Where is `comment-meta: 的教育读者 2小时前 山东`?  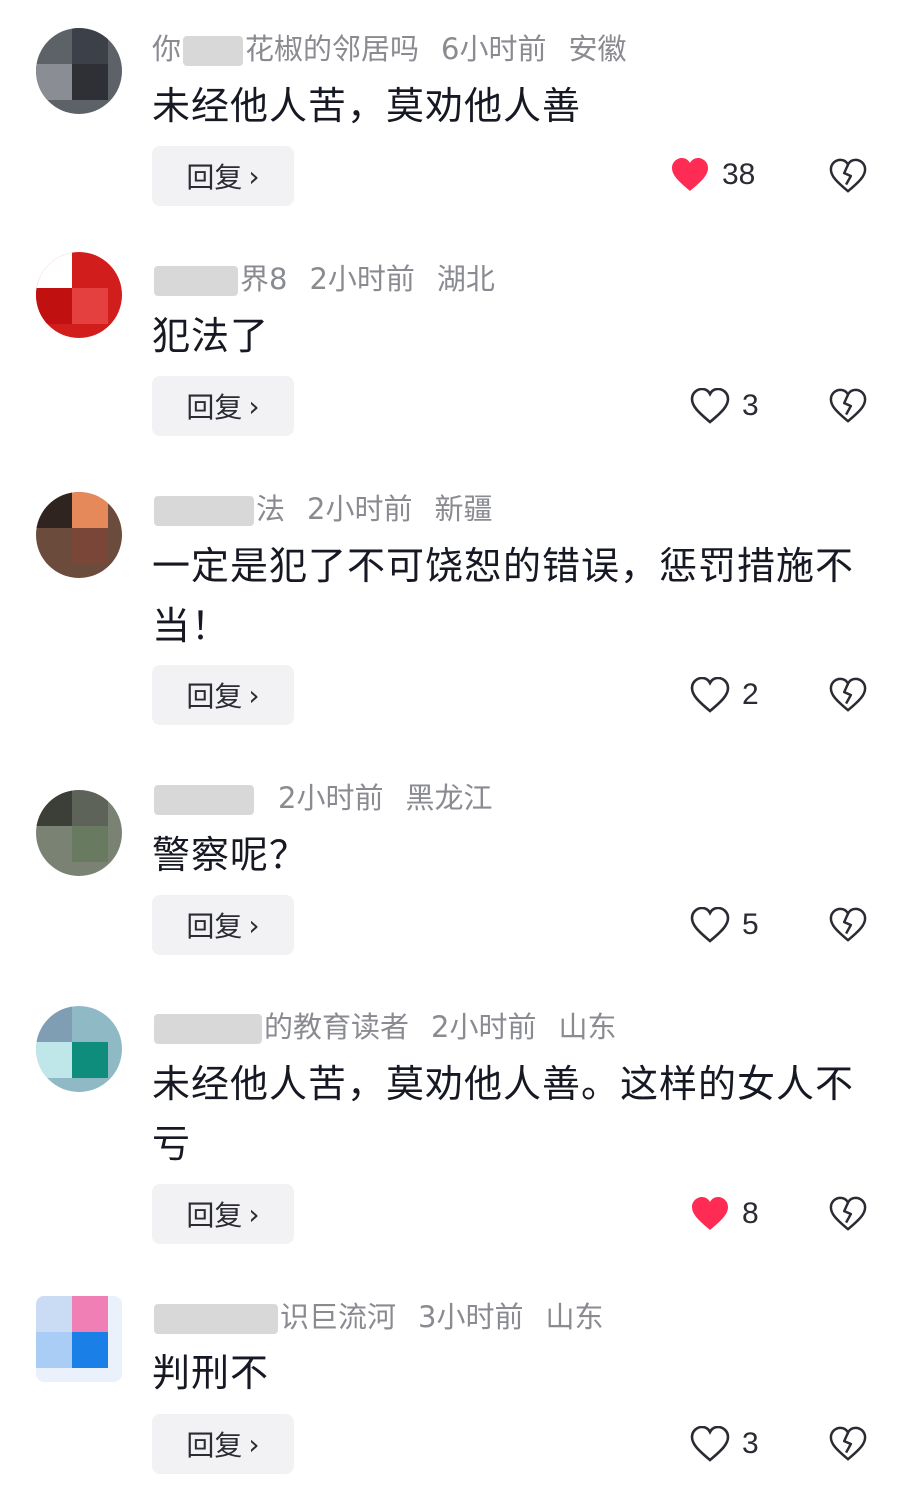
comment-meta: 的教育读者 2小时前 山东 is located at coordinates (384, 1027).